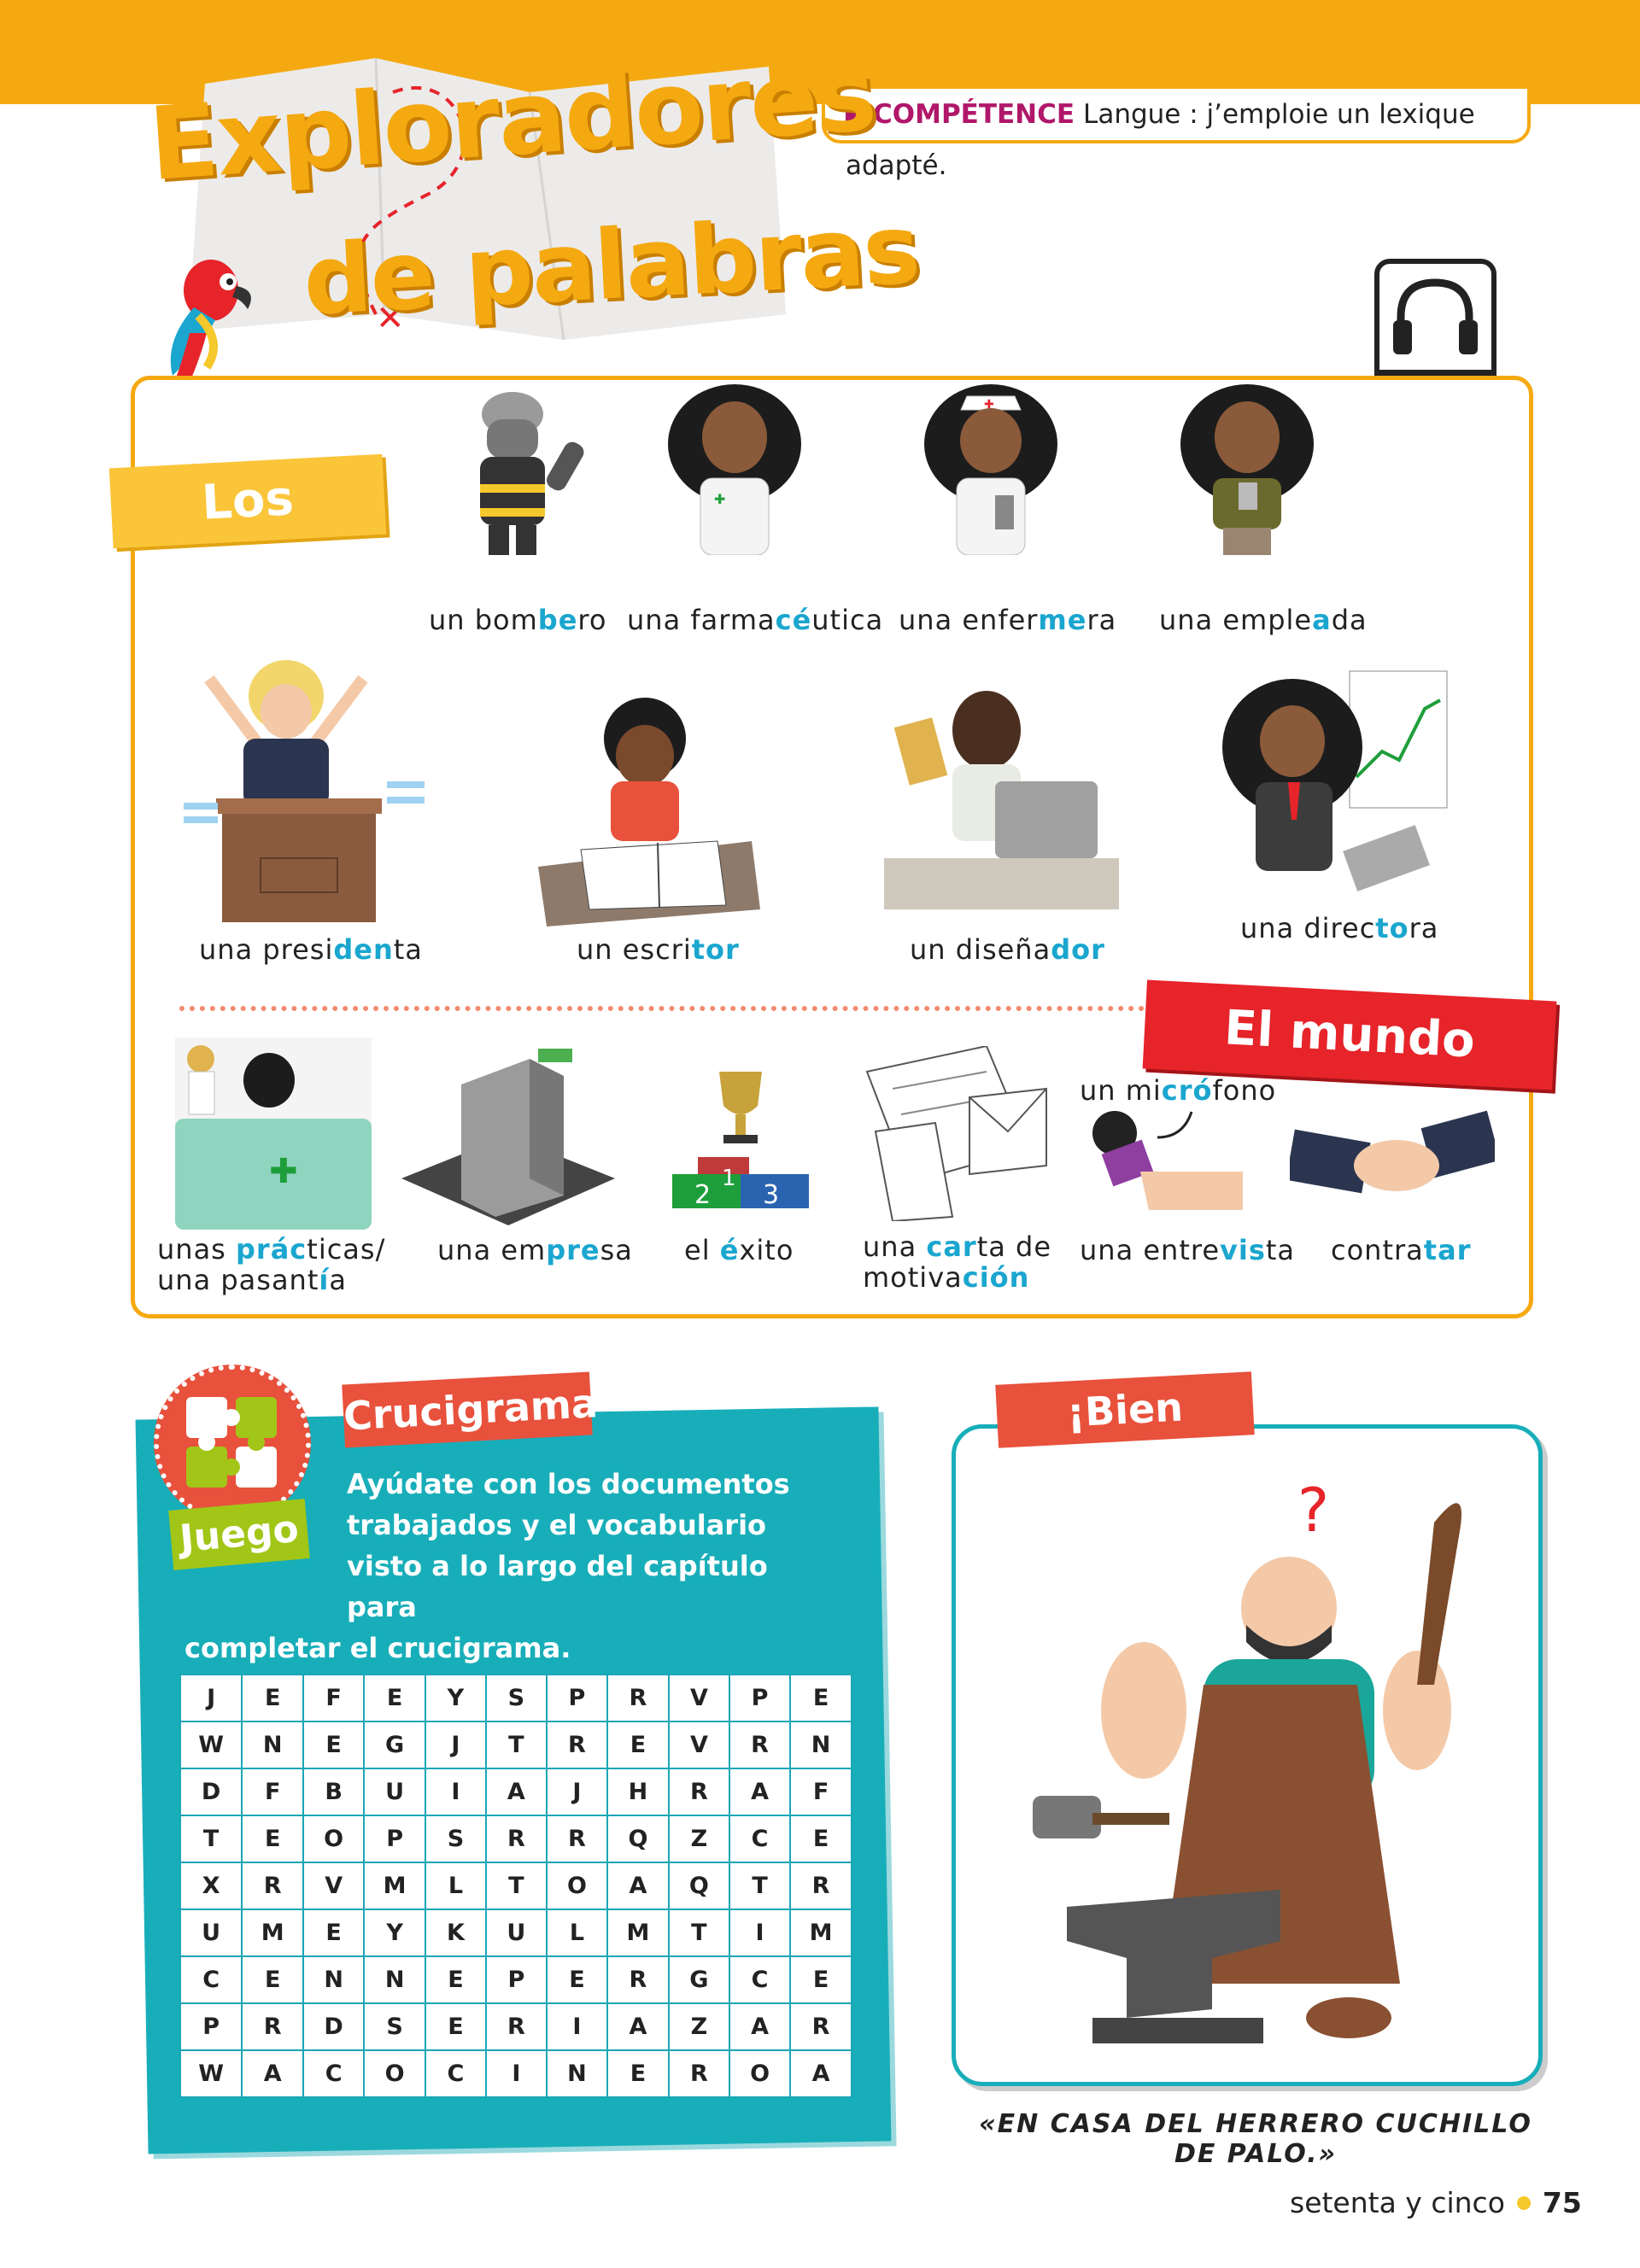 The height and width of the screenshot is (2268, 1640). I want to click on page-footer: setenta y cinco 75, so click(1436, 2202).